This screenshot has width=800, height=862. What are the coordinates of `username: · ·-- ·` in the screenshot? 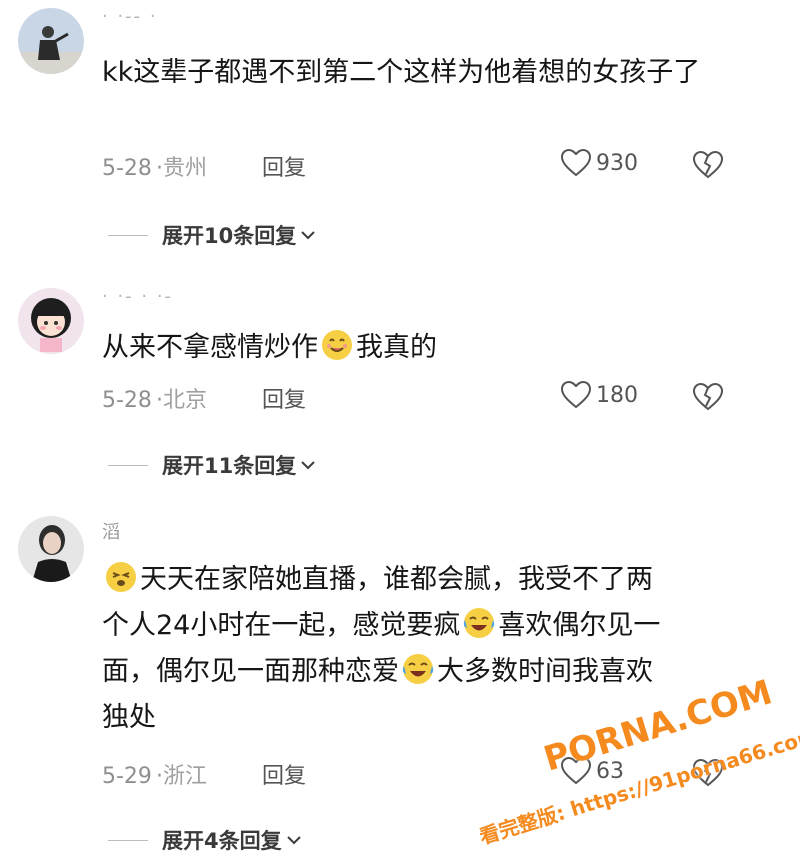 It's located at (130, 16).